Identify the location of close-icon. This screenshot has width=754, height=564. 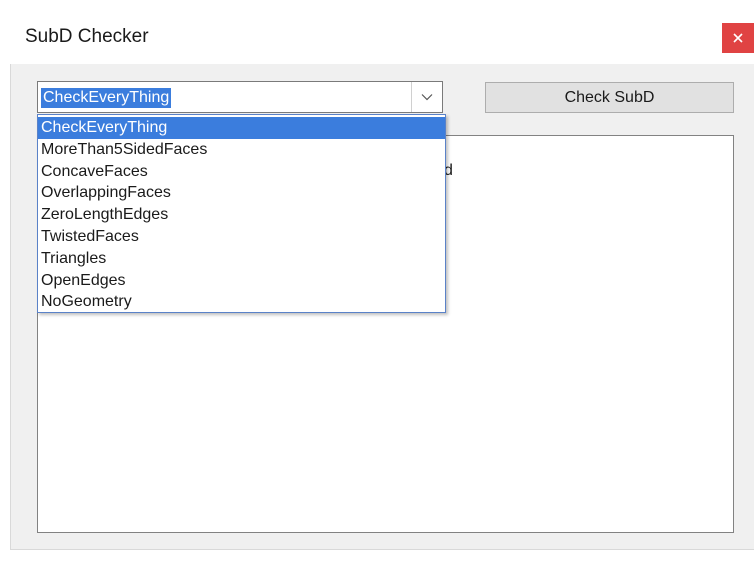
(738, 38).